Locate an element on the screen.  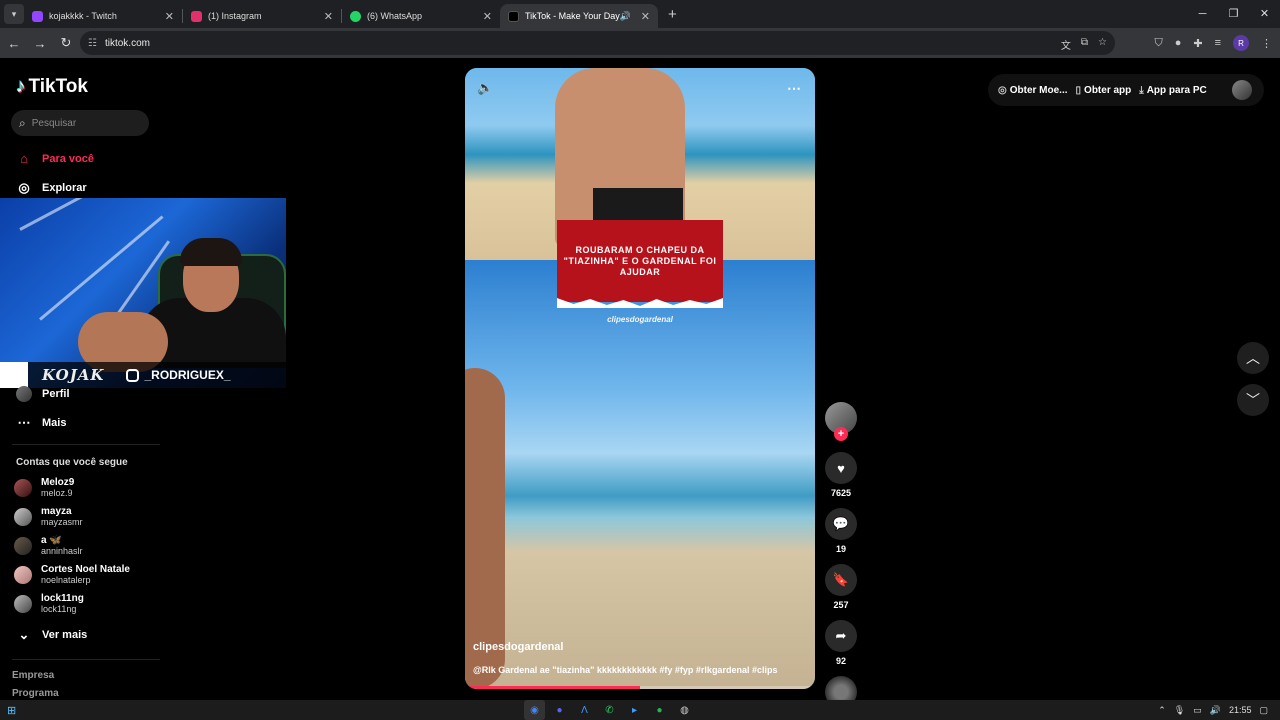
following-item: Meloz9 meloz.9 is located at coordinates (44, 487).